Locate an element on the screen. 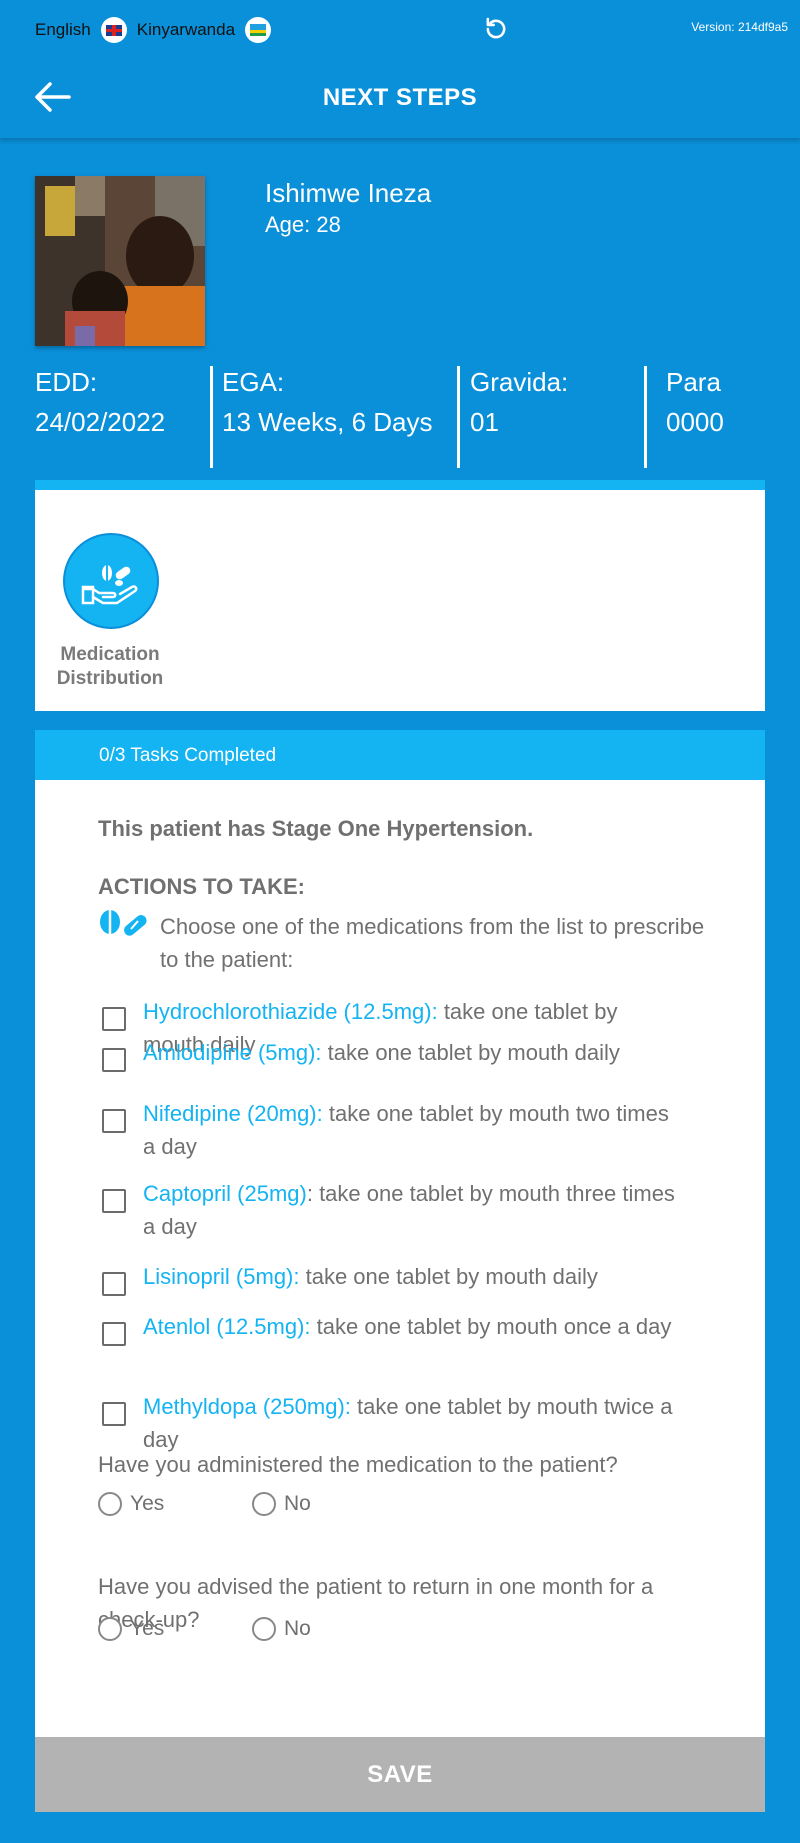  stat-label: Gravida: is located at coordinates (519, 382).